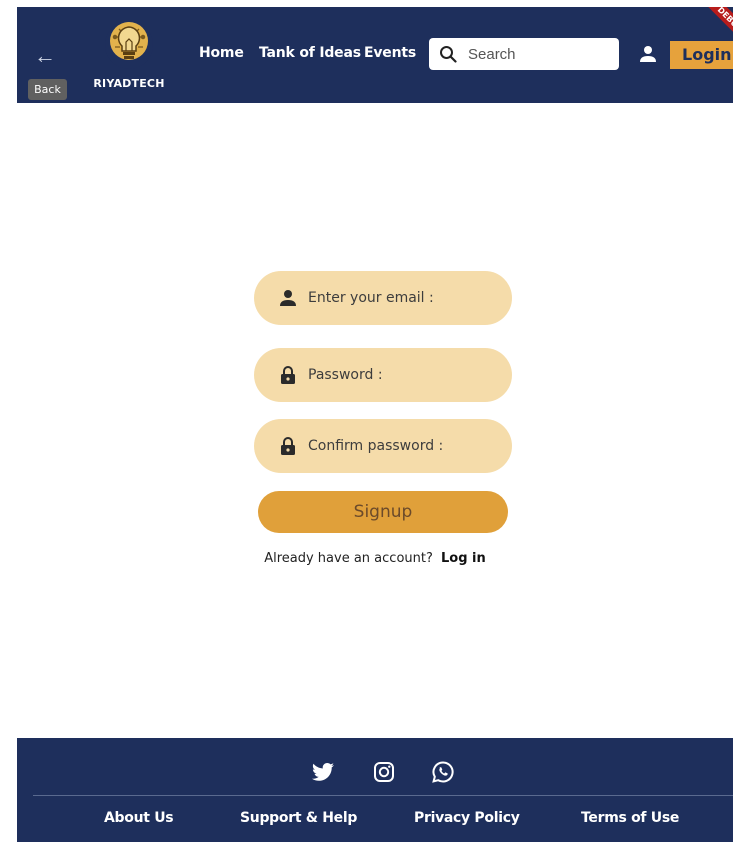 Image resolution: width=733 pixels, height=842 pixels. Describe the element at coordinates (630, 818) in the screenshot. I see `footer-link-terms-of-use: Terms of Use` at that location.